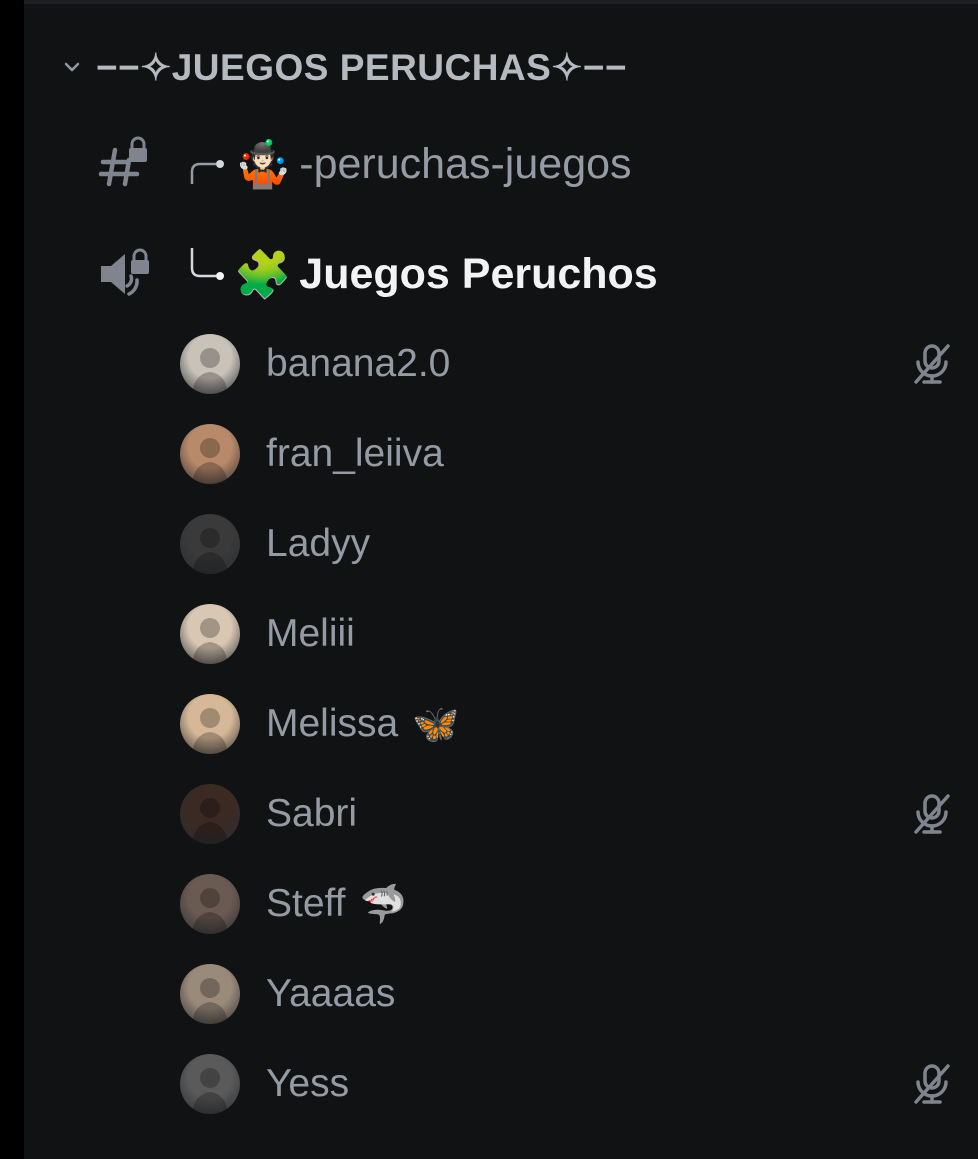 The image size is (978, 1159). Describe the element at coordinates (306, 903) in the screenshot. I see `username: Steff` at that location.